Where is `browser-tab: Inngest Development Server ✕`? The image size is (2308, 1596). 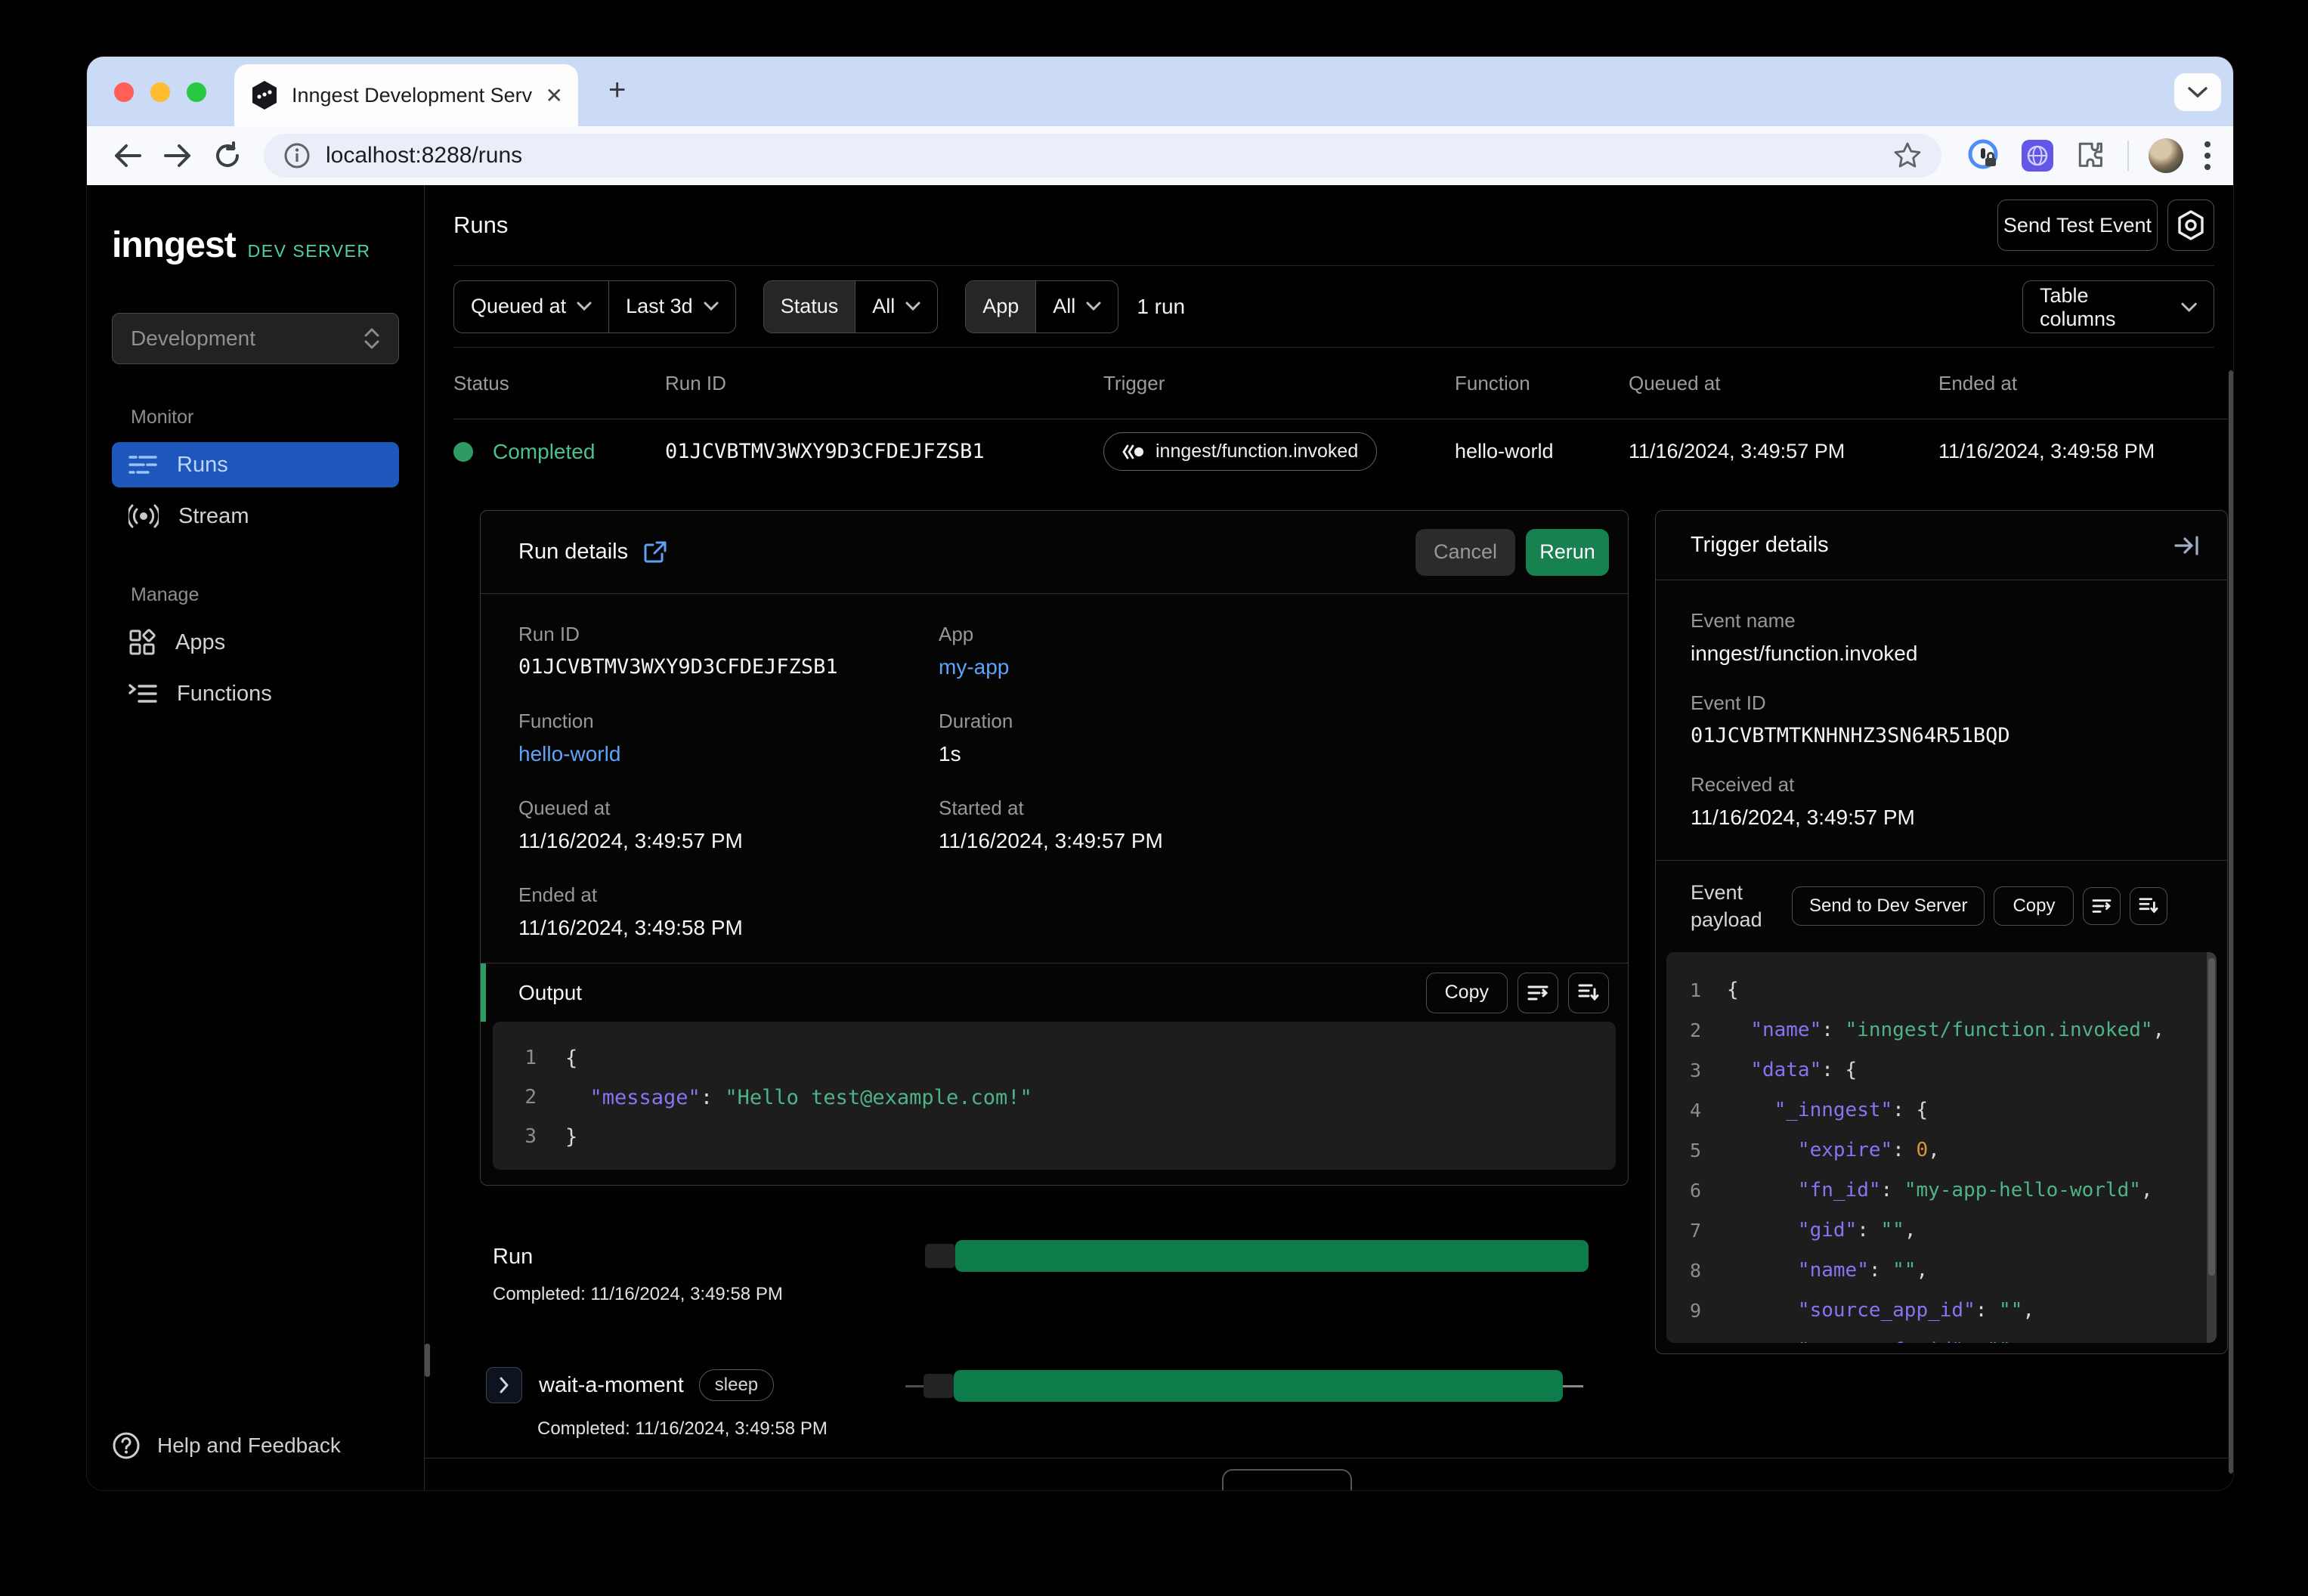
browser-tab: Inngest Development Server ✕ is located at coordinates (406, 95).